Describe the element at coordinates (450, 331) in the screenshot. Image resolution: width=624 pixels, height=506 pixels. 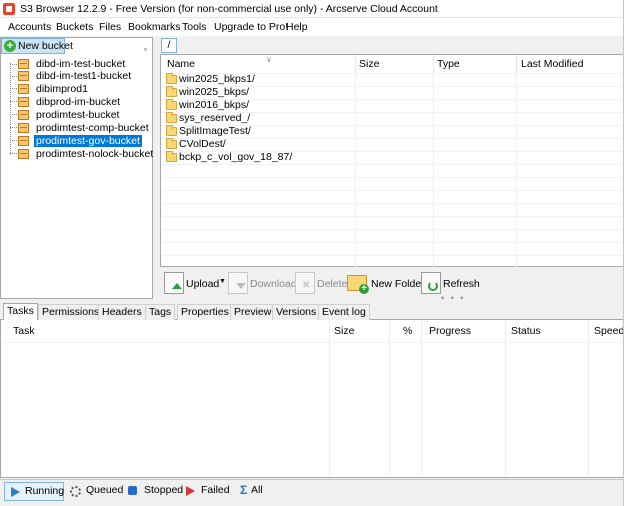
I see `column-header-progress: Progress` at that location.